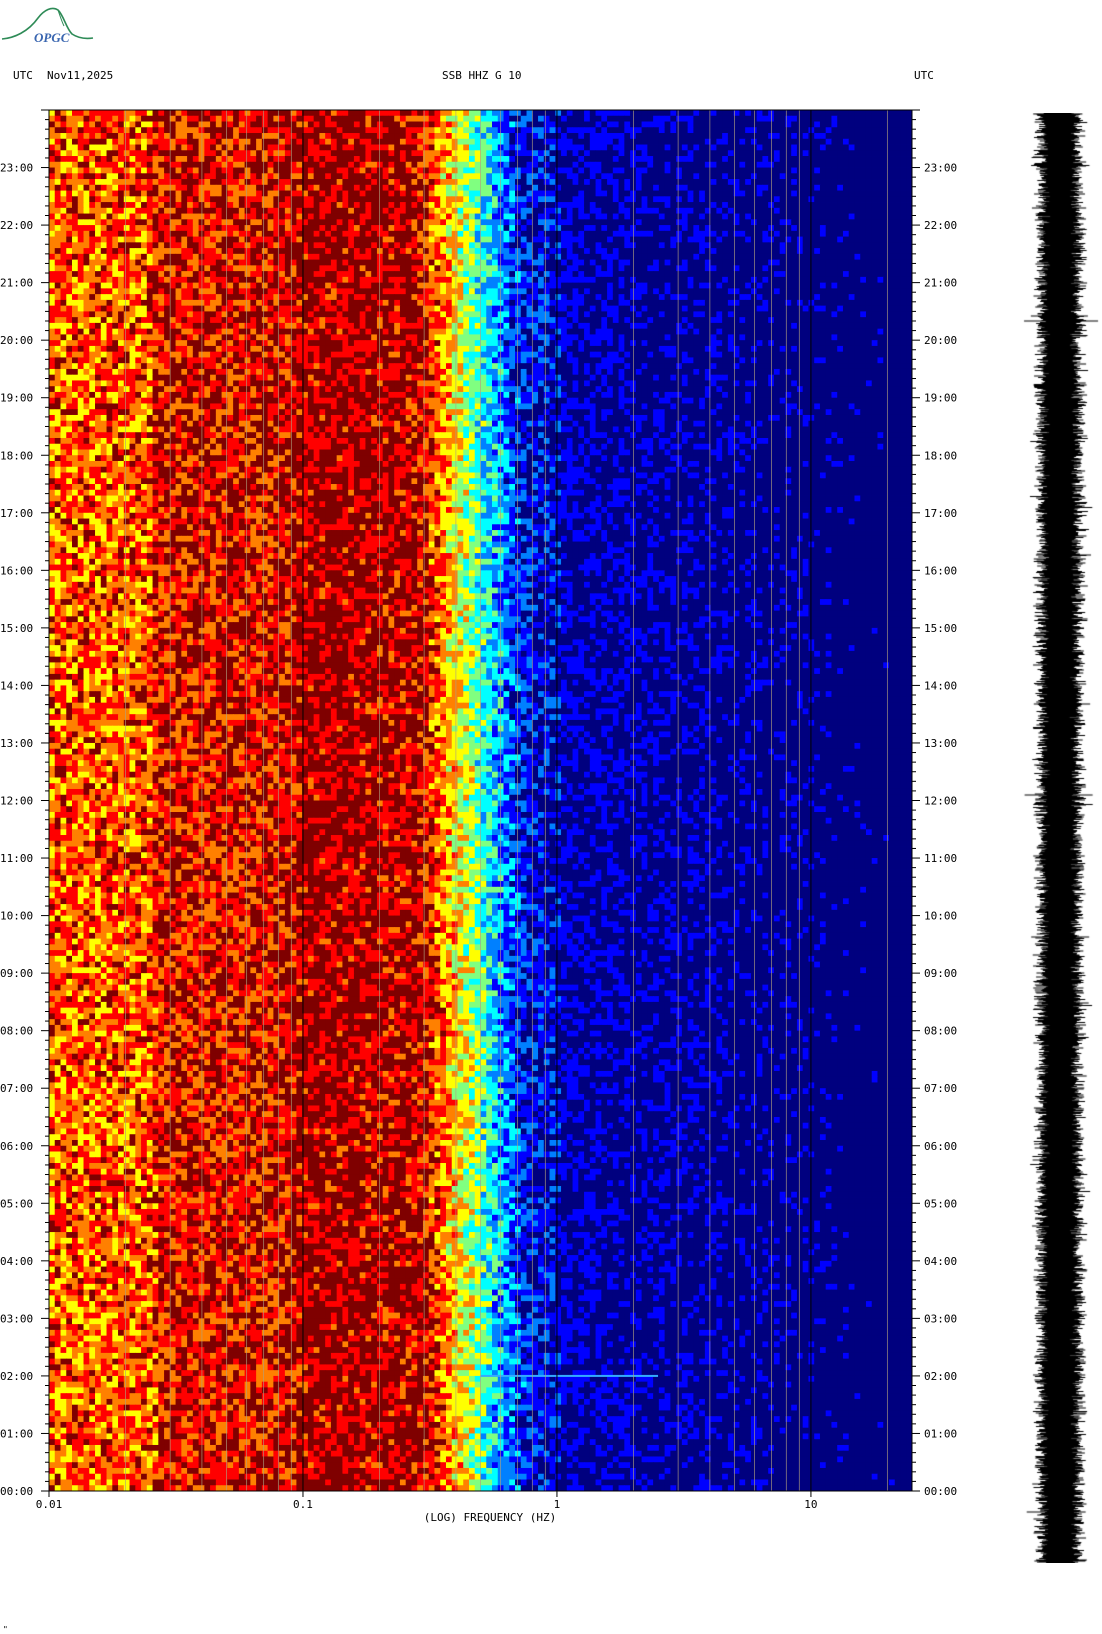 This screenshot has height=1634, width=1102. Describe the element at coordinates (940, 628) in the screenshot. I see `y-tick-label-right: 15:00` at that location.